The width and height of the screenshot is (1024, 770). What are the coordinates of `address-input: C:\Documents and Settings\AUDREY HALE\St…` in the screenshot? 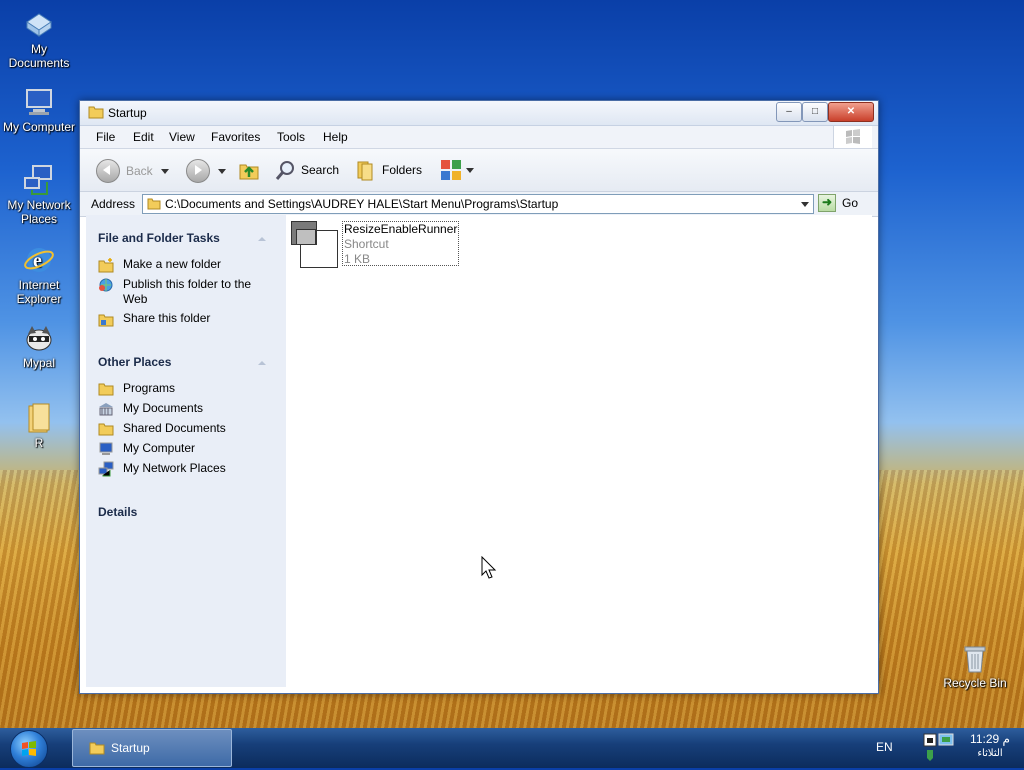 It's located at (478, 204).